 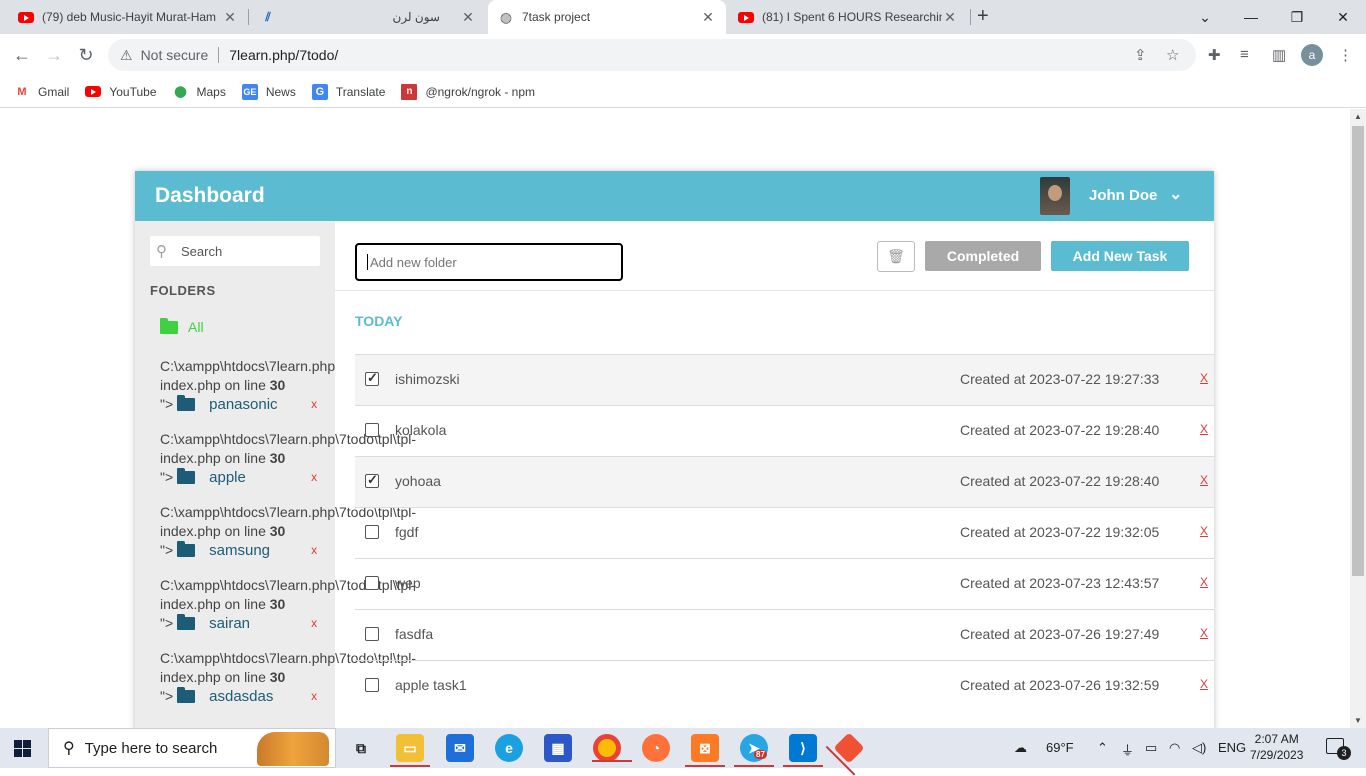 I want to click on extensions-icon: ✚, so click(x=1214, y=55).